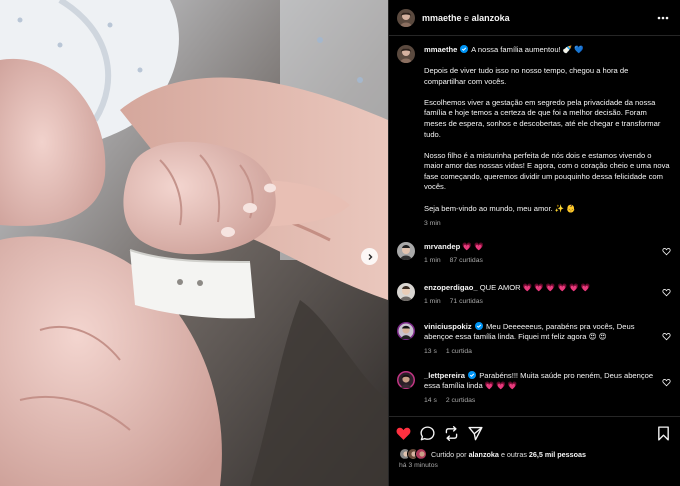  What do you see at coordinates (448, 326) in the screenshot?
I see `comment-username: viniciuspokiz` at bounding box center [448, 326].